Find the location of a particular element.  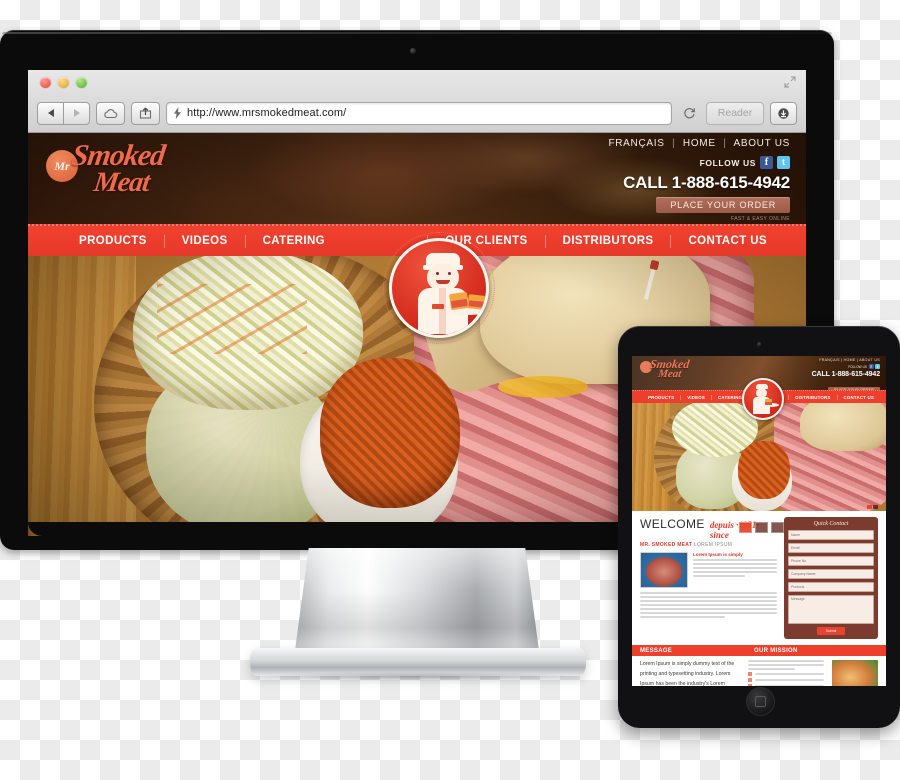

forward-button is located at coordinates (77, 113).